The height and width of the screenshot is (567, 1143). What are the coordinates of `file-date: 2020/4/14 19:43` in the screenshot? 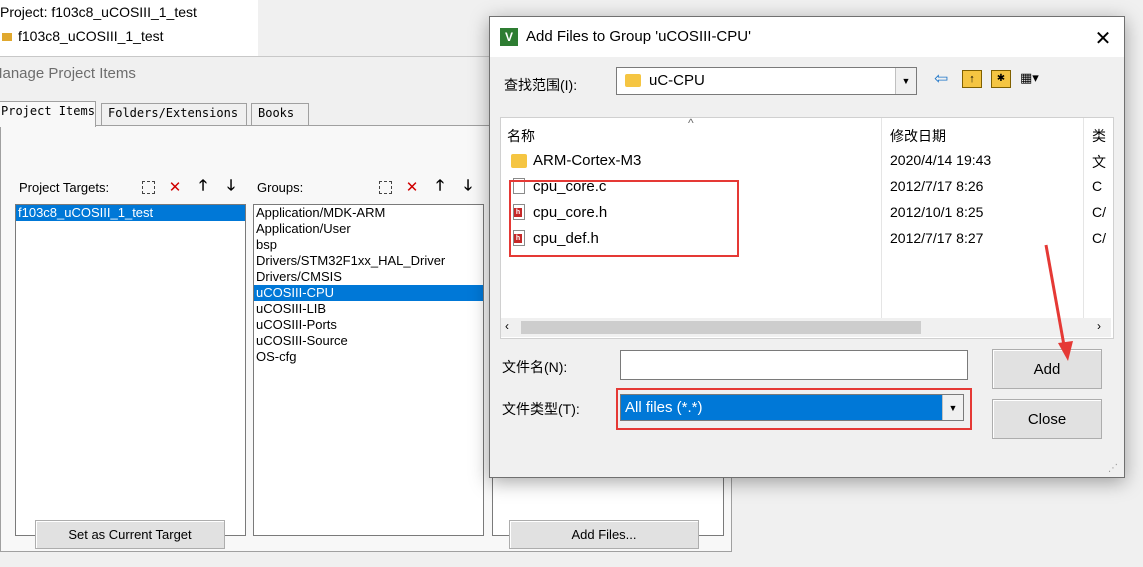 It's located at (941, 160).